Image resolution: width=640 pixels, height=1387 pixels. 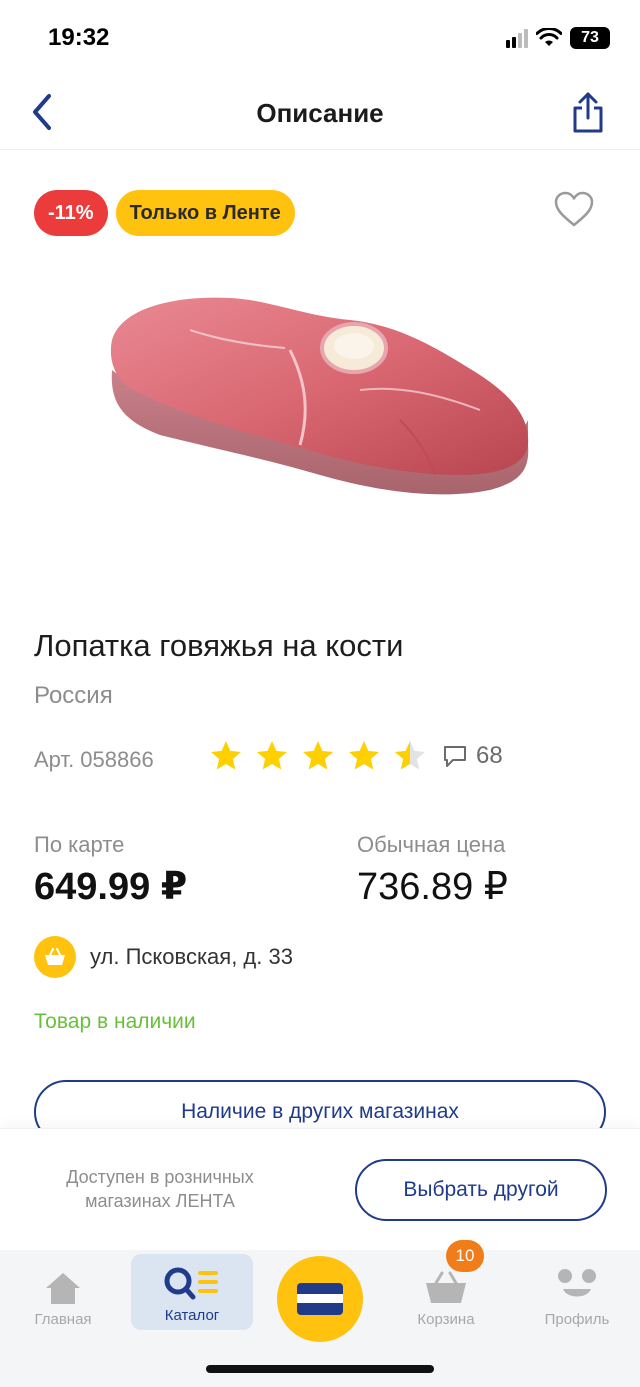 I want to click on choose-other-store-button: Выбрать другой, so click(x=481, y=1190).